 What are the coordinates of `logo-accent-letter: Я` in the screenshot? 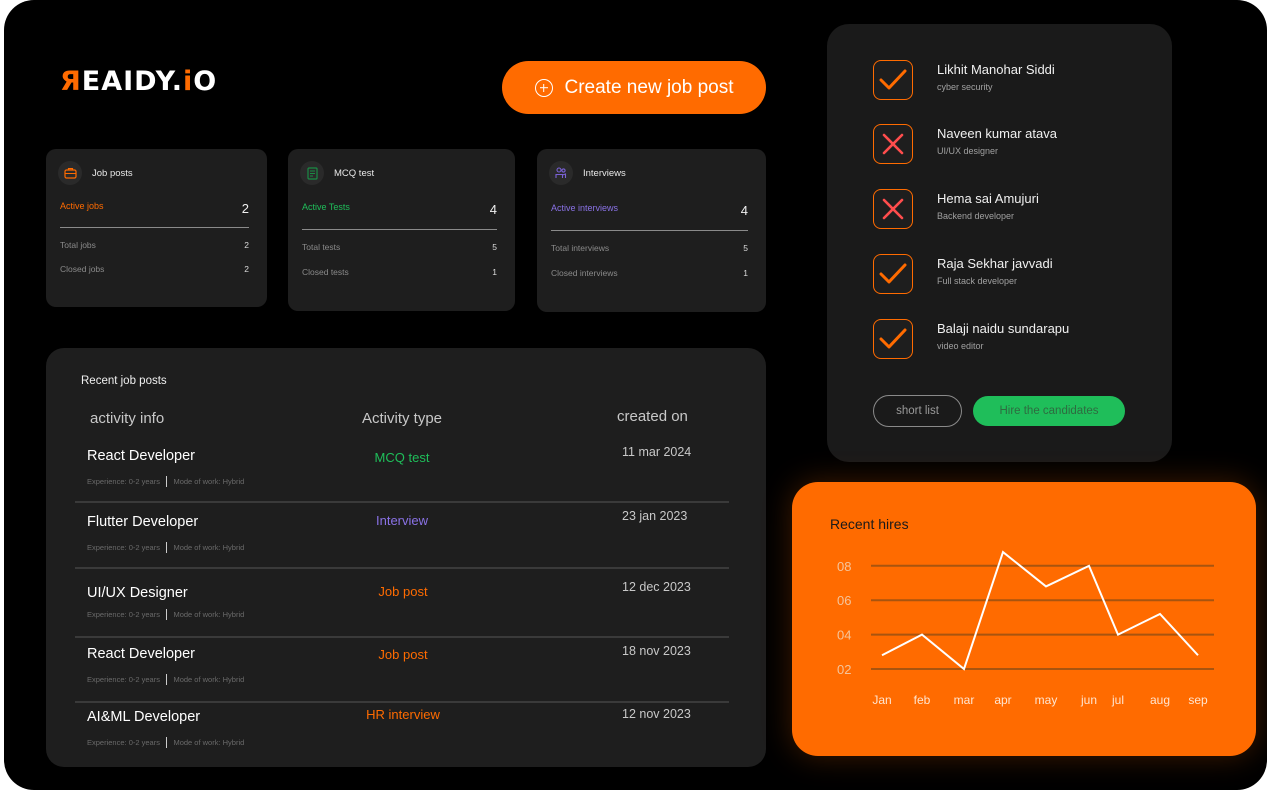 It's located at (71, 81).